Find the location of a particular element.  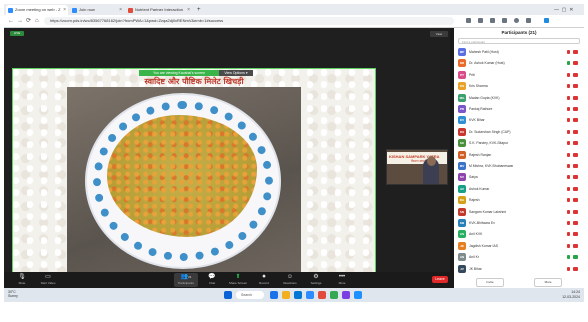

participant-row: MV M Mishra, KVK Bhubaneswar is located at coordinates (519, 166).